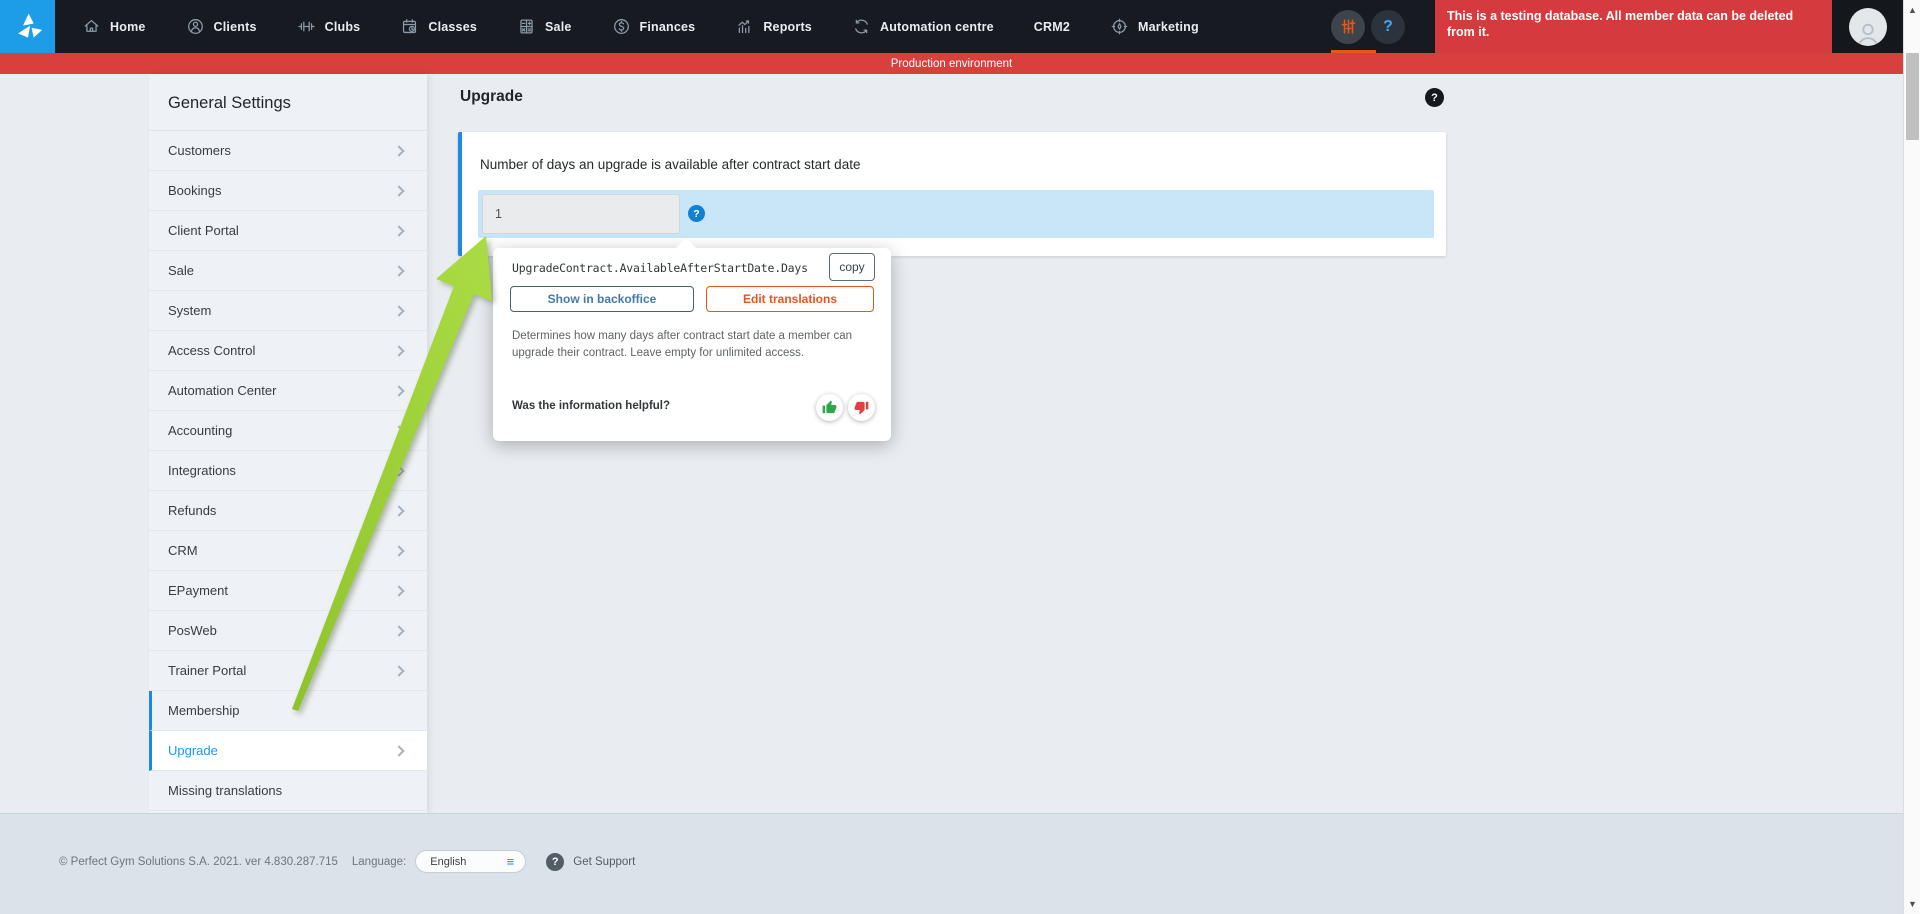 The width and height of the screenshot is (1920, 914). Describe the element at coordinates (621, 26) in the screenshot. I see `finances-icon` at that location.